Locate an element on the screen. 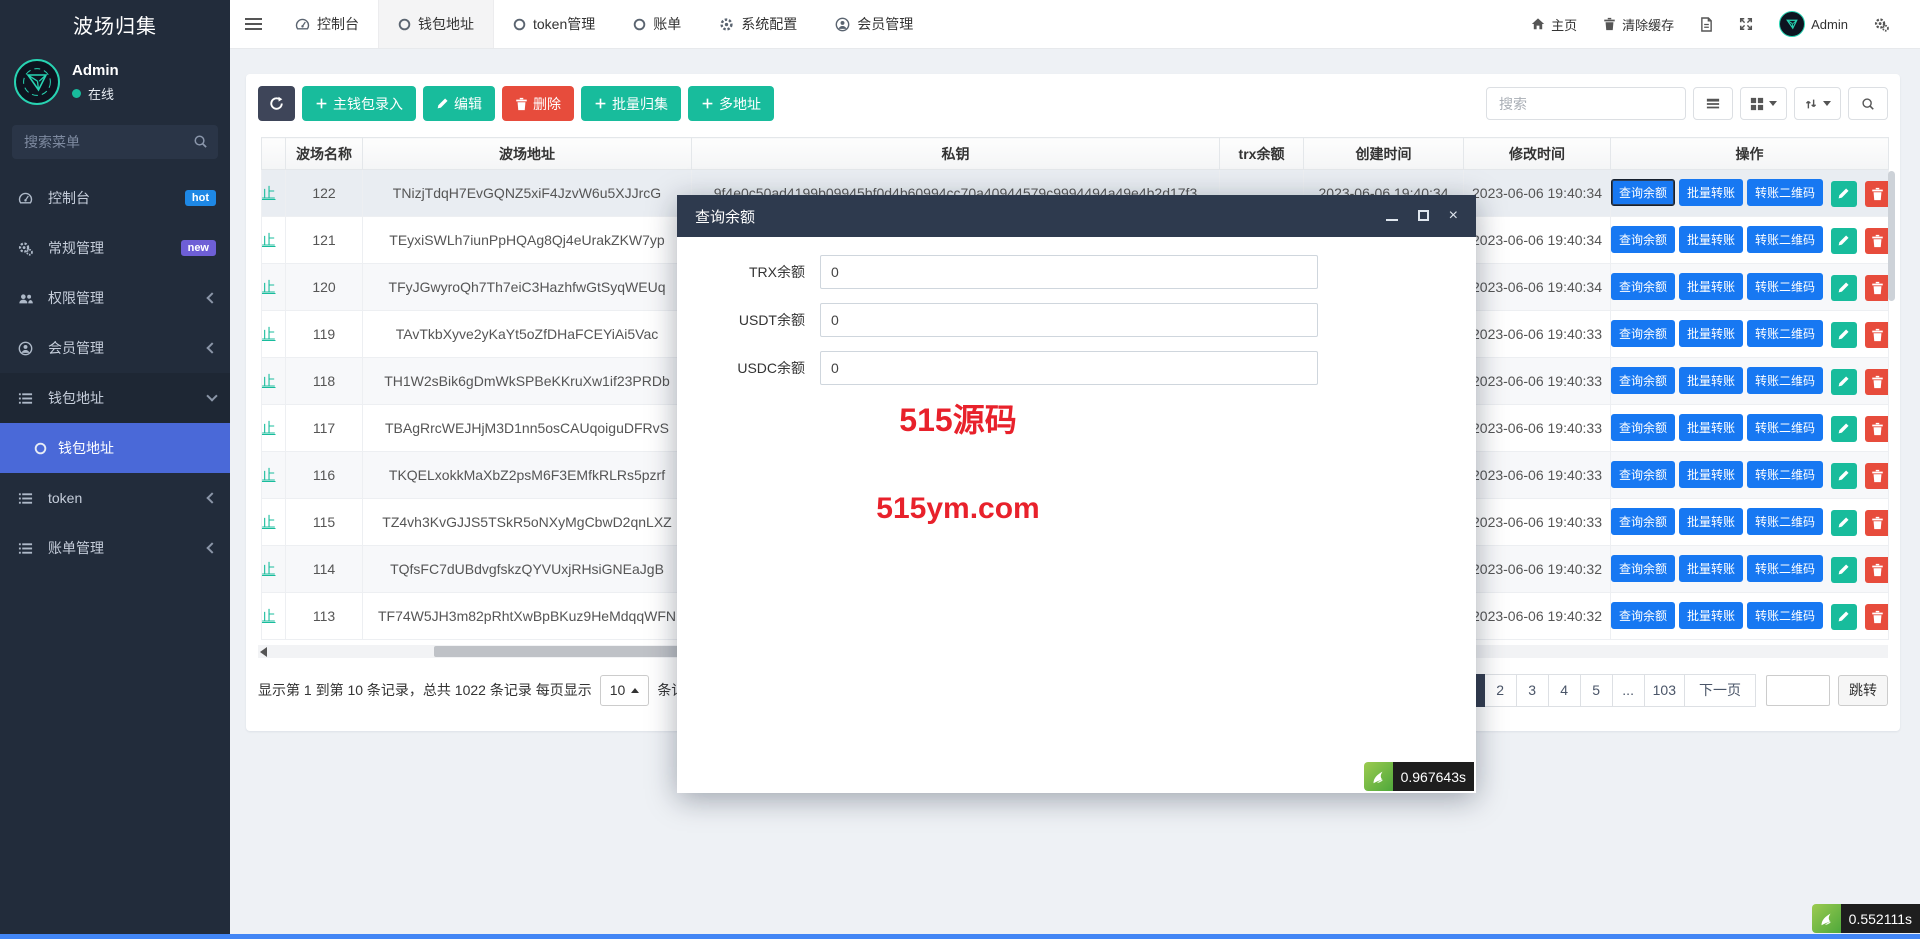 Image resolution: width=1920 pixels, height=939 pixels. tab-member: 会员管理 is located at coordinates (874, 24).